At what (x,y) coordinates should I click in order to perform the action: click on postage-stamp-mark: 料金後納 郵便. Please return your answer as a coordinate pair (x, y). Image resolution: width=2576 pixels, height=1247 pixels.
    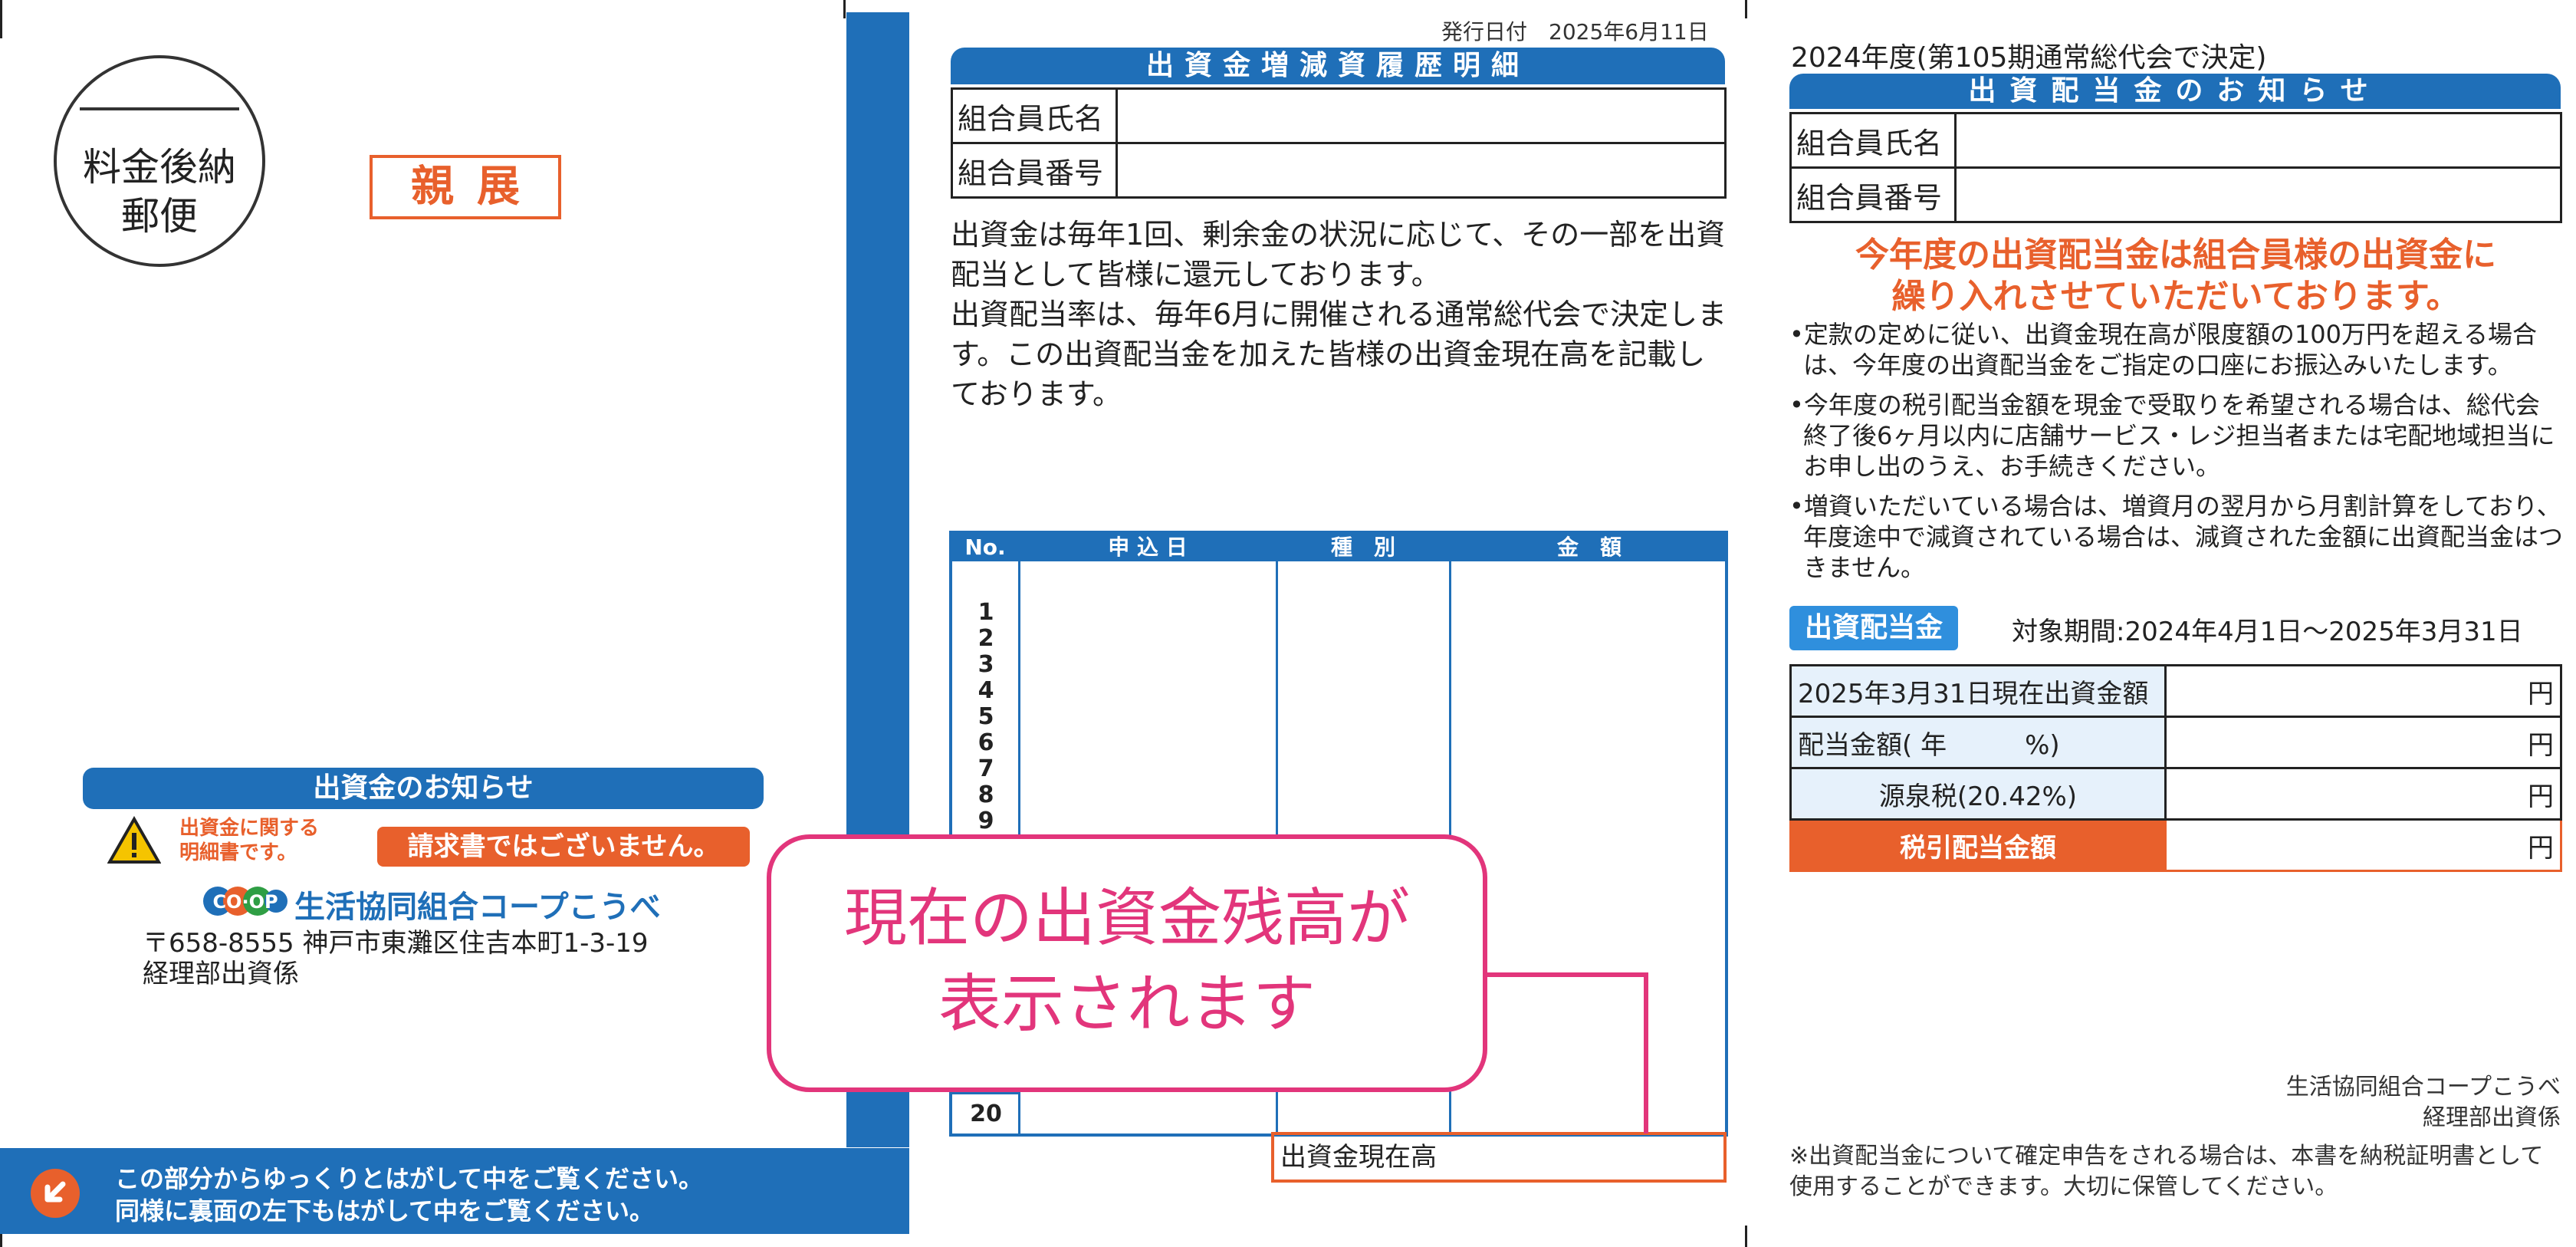
    Looking at the image, I should click on (159, 161).